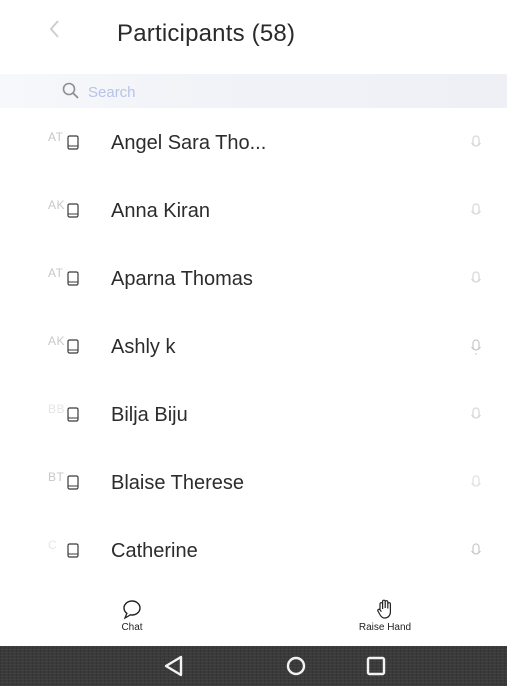  I want to click on chat-button: Chat, so click(132, 620).